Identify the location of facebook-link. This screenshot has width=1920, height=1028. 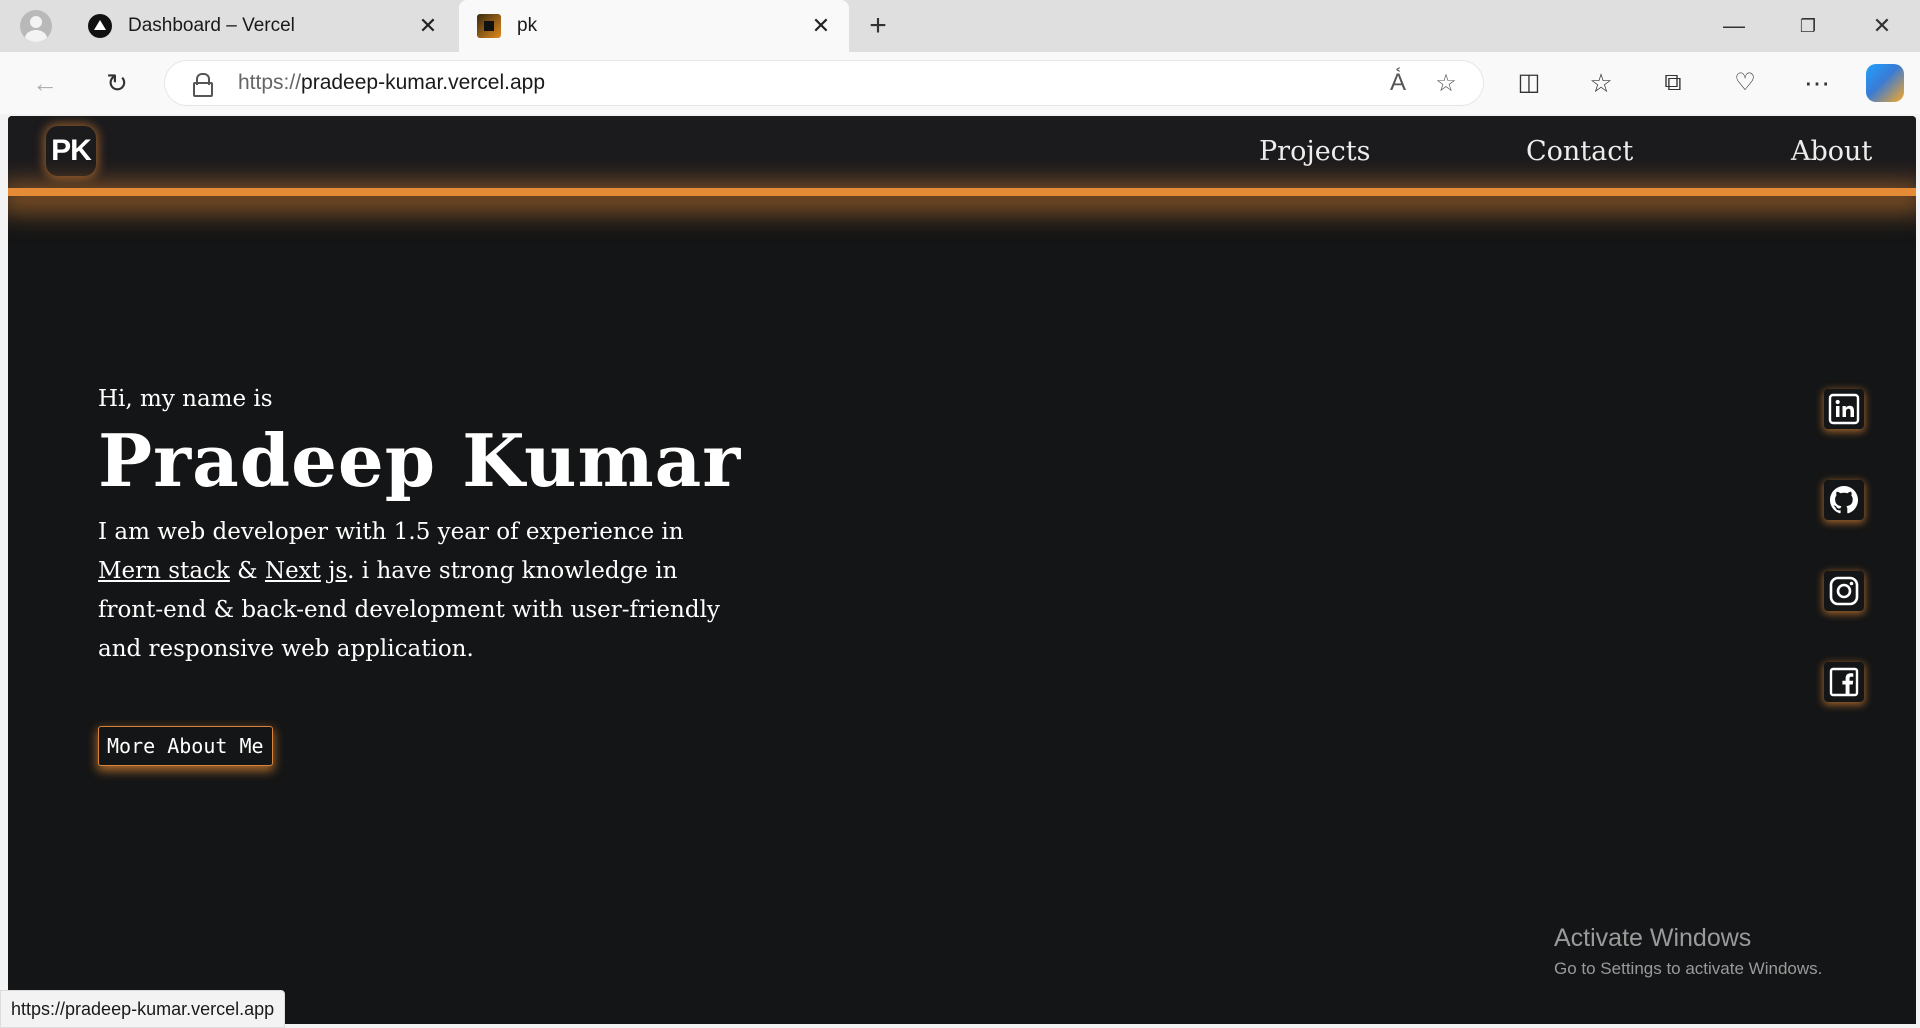
(1844, 682).